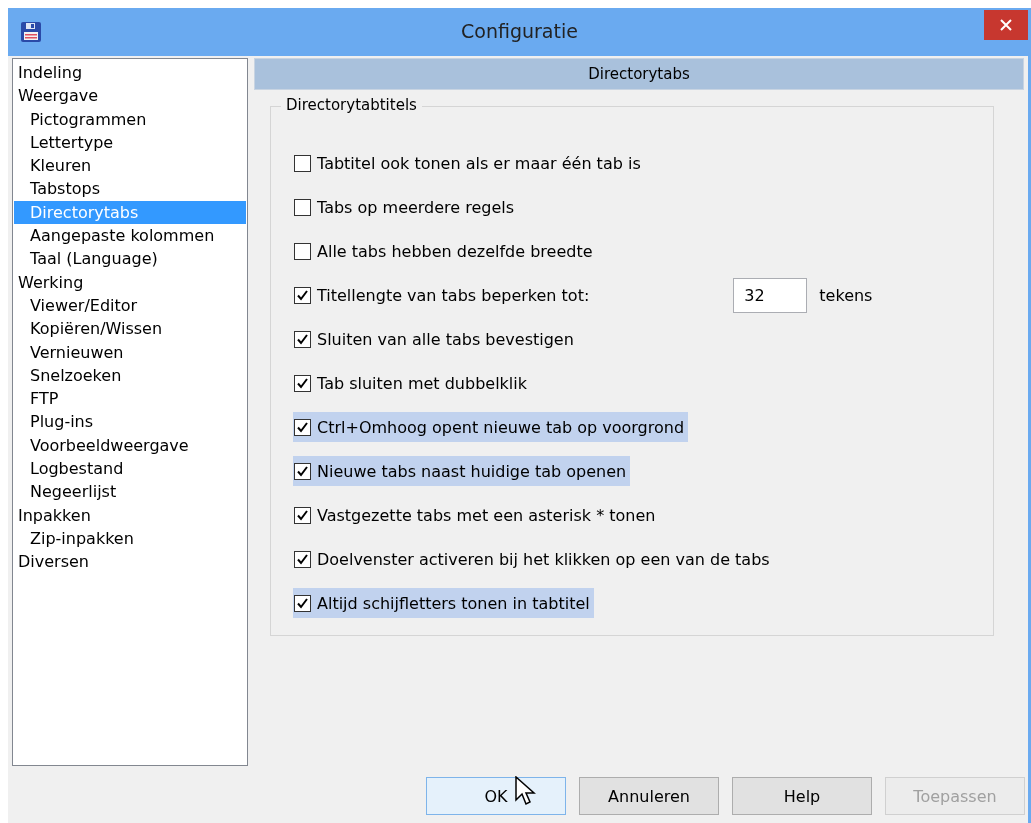 This screenshot has height=823, width=1031. I want to click on checkbox-label: Tabtitel ook tonen als er maar één tab is, so click(479, 163).